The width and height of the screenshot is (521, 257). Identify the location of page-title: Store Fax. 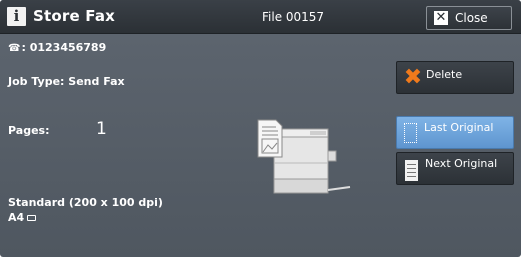
(74, 16).